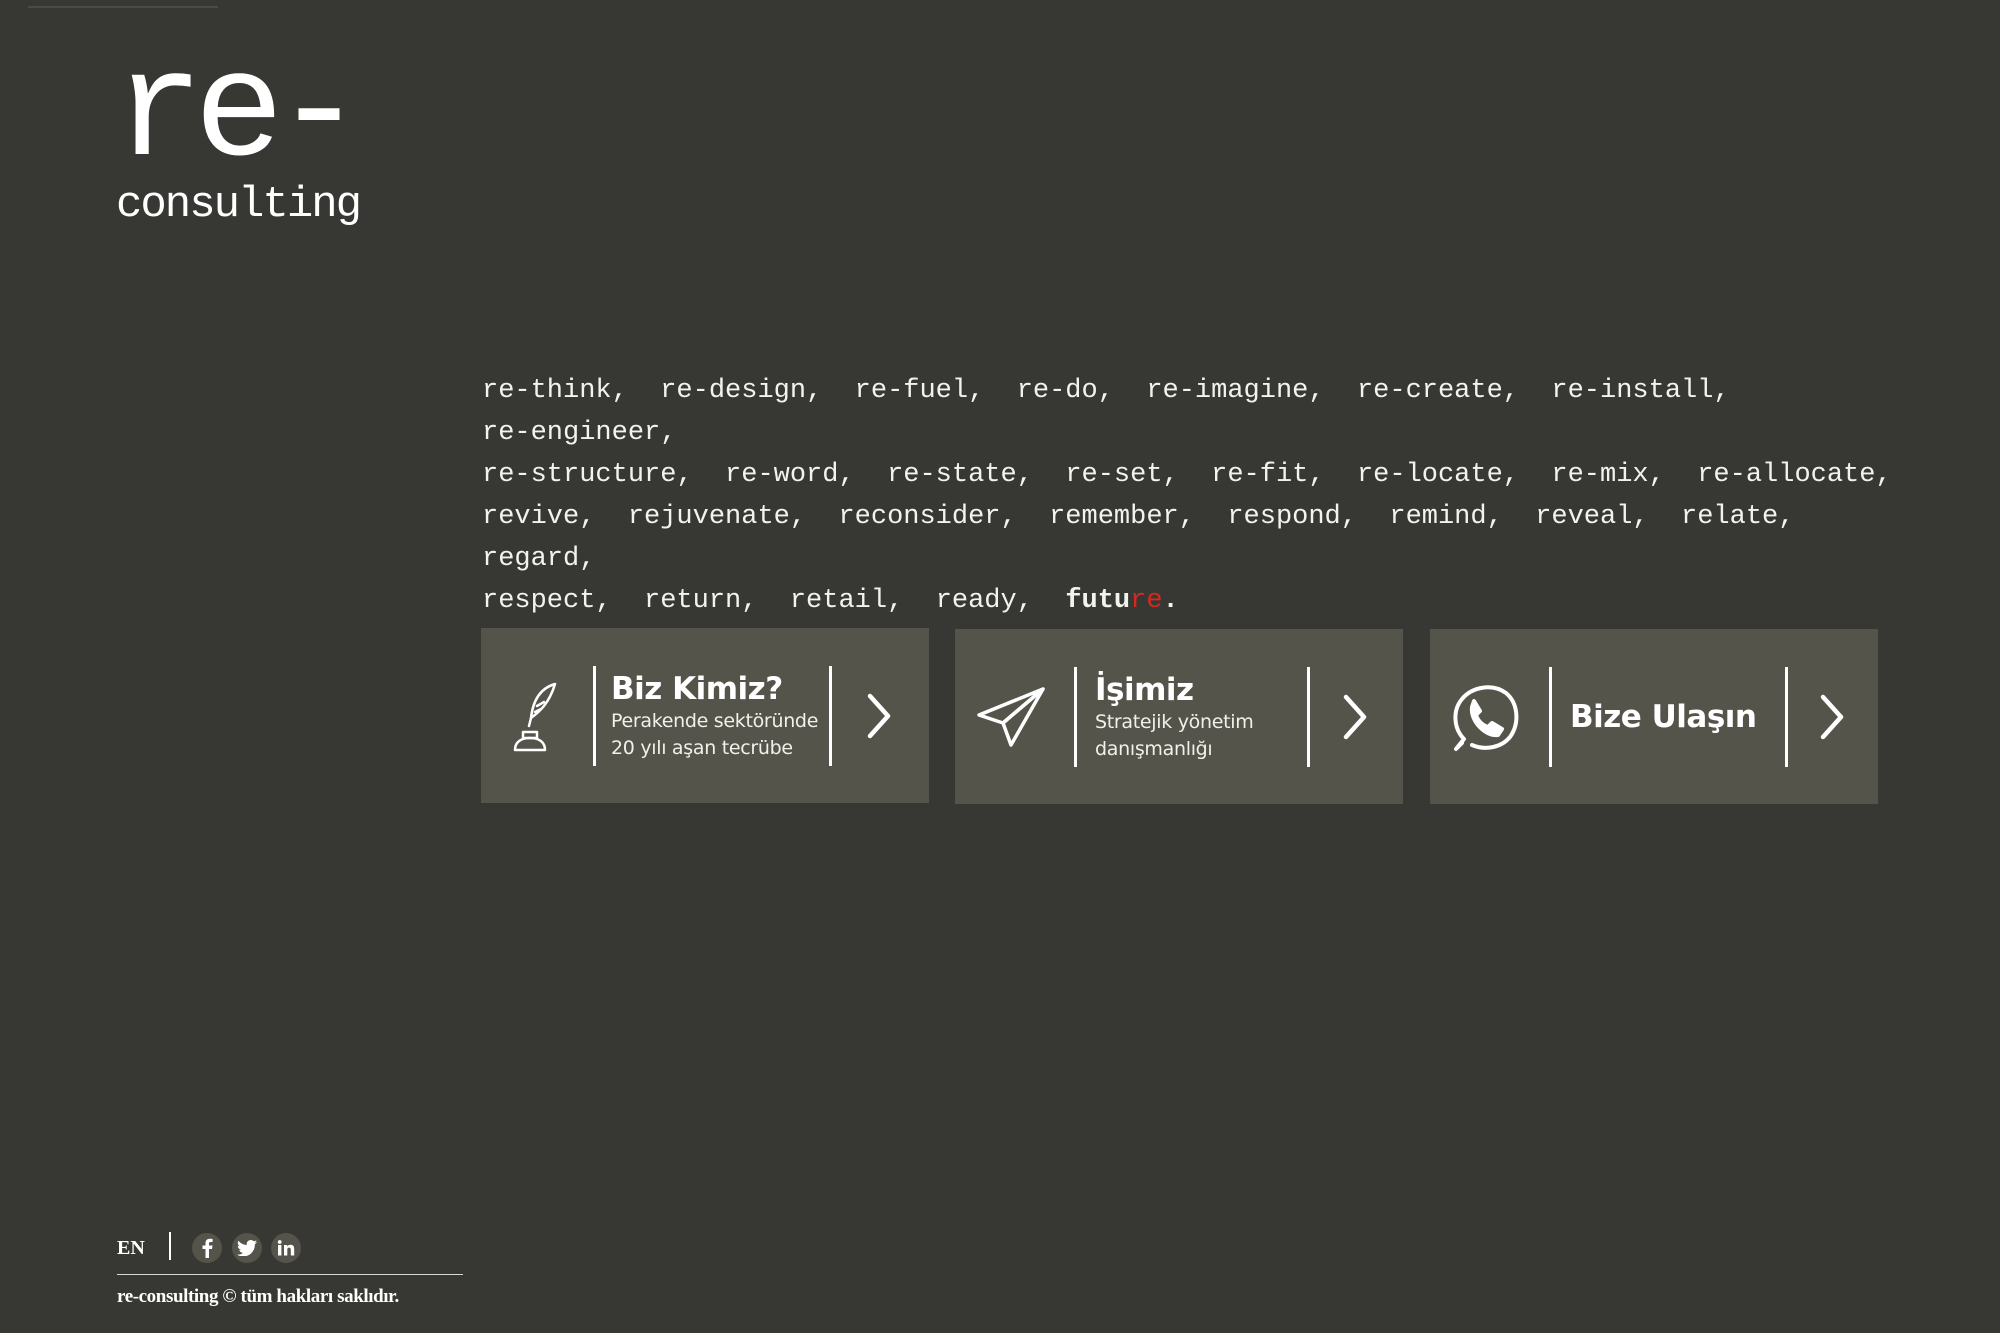 Image resolution: width=2000 pixels, height=1333 pixels. Describe the element at coordinates (976, 601) in the screenshot. I see `tagline-word: ready` at that location.